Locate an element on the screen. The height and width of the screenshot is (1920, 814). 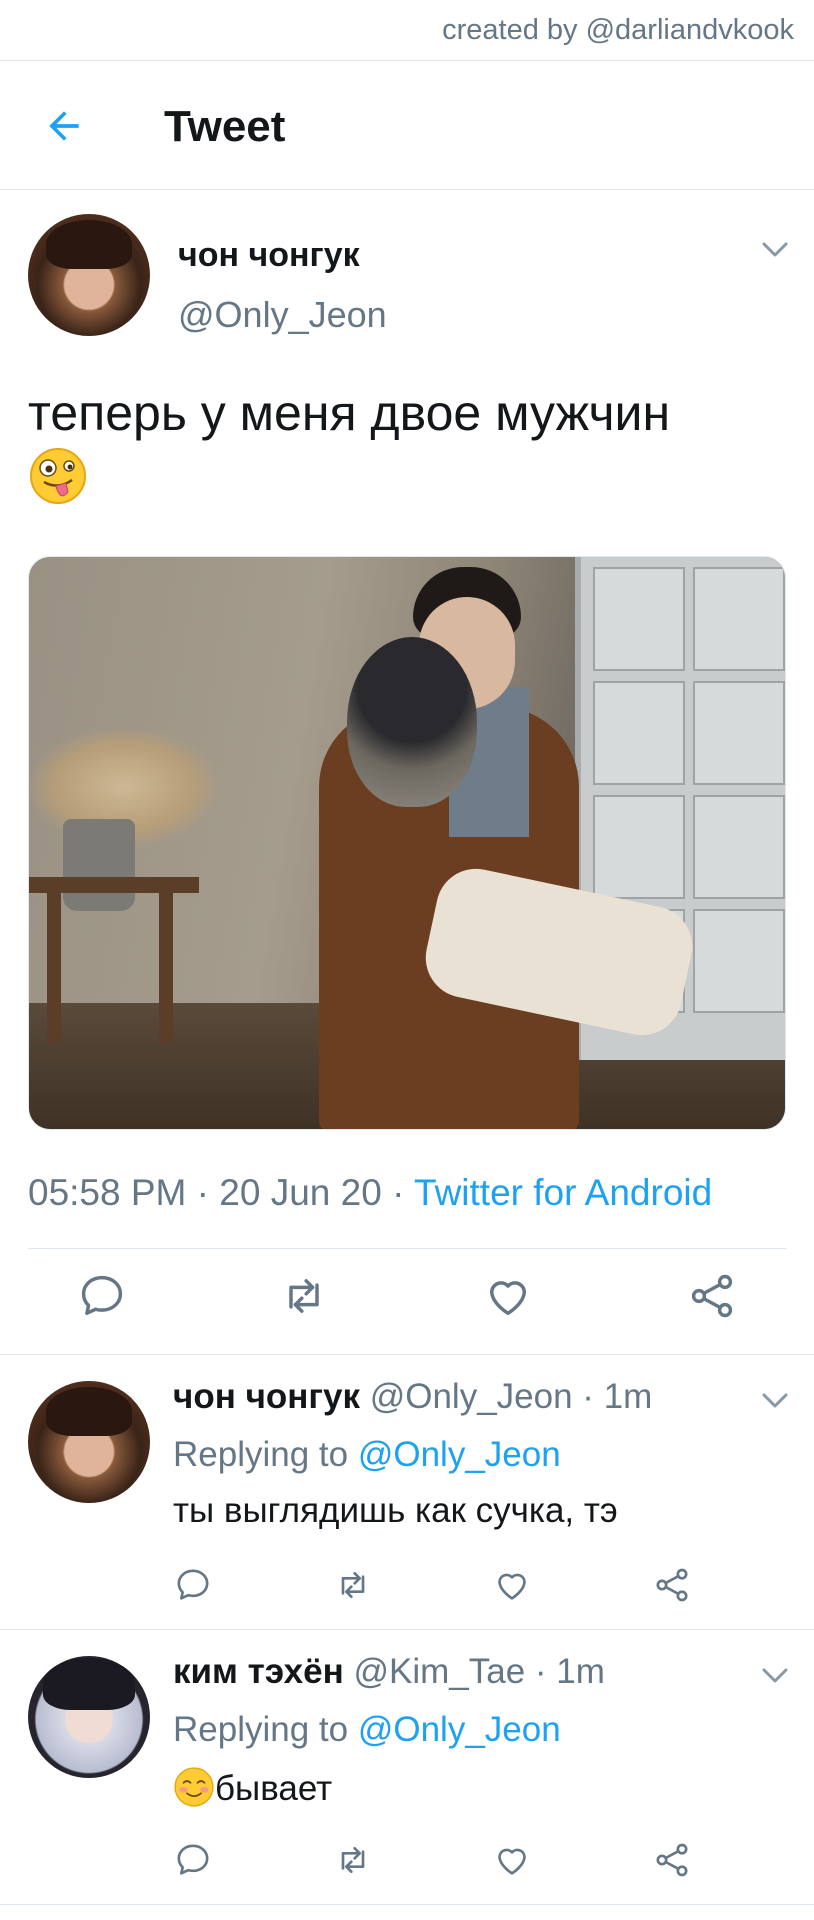
credit-bar: created by @darliandvkook is located at coordinates (407, 30).